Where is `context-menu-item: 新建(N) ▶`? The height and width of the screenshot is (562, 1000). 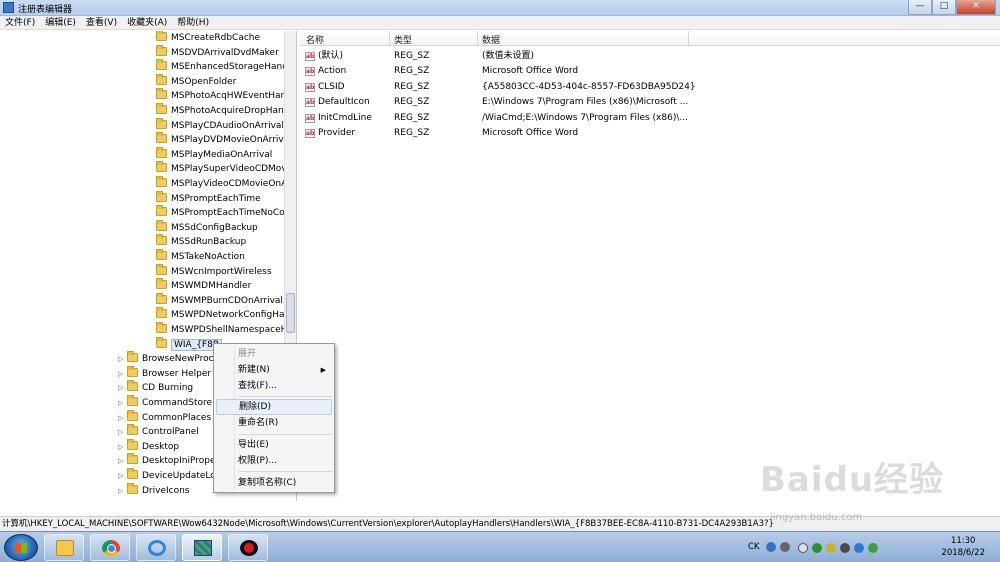 context-menu-item: 新建(N) ▶ is located at coordinates (274, 370).